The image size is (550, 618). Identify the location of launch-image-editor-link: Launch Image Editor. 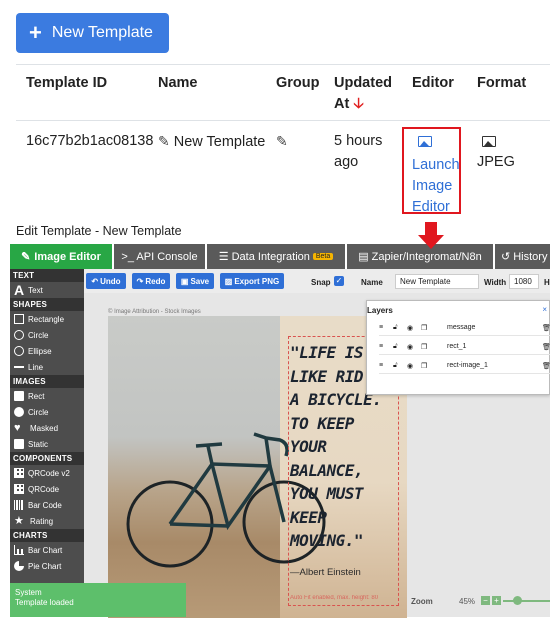
(436, 186).